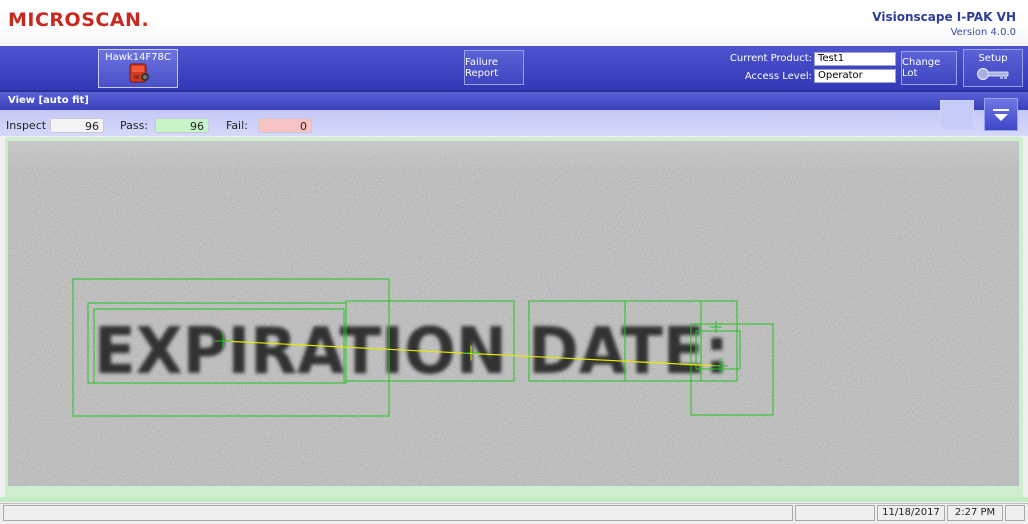 This screenshot has width=1028, height=524. What do you see at coordinates (75, 20) in the screenshot?
I see `logo-text: MICROSCAN` at bounding box center [75, 20].